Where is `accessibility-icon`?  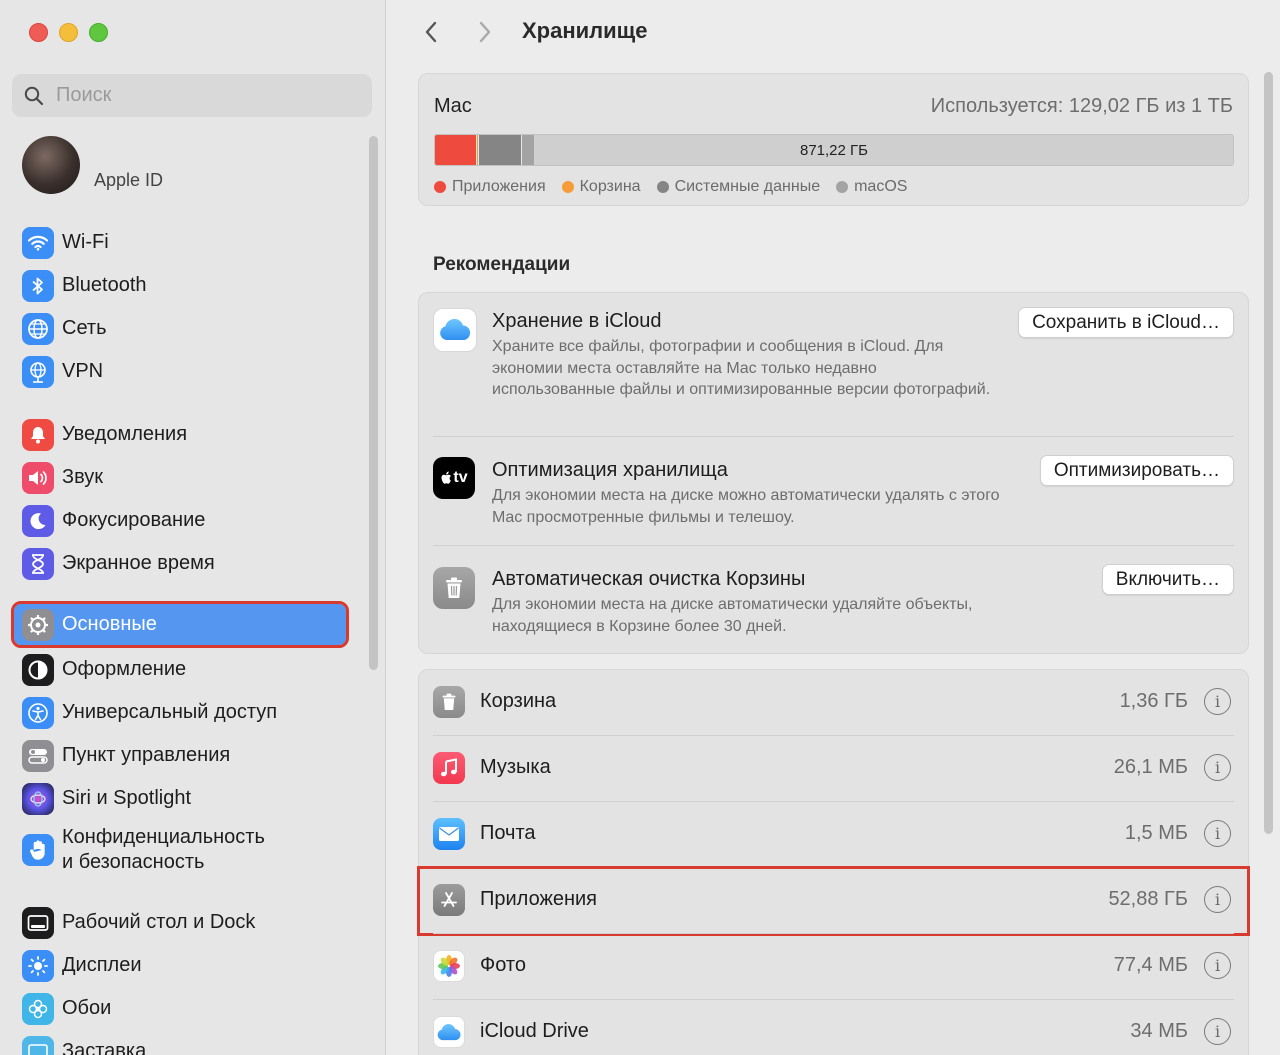 accessibility-icon is located at coordinates (38, 712).